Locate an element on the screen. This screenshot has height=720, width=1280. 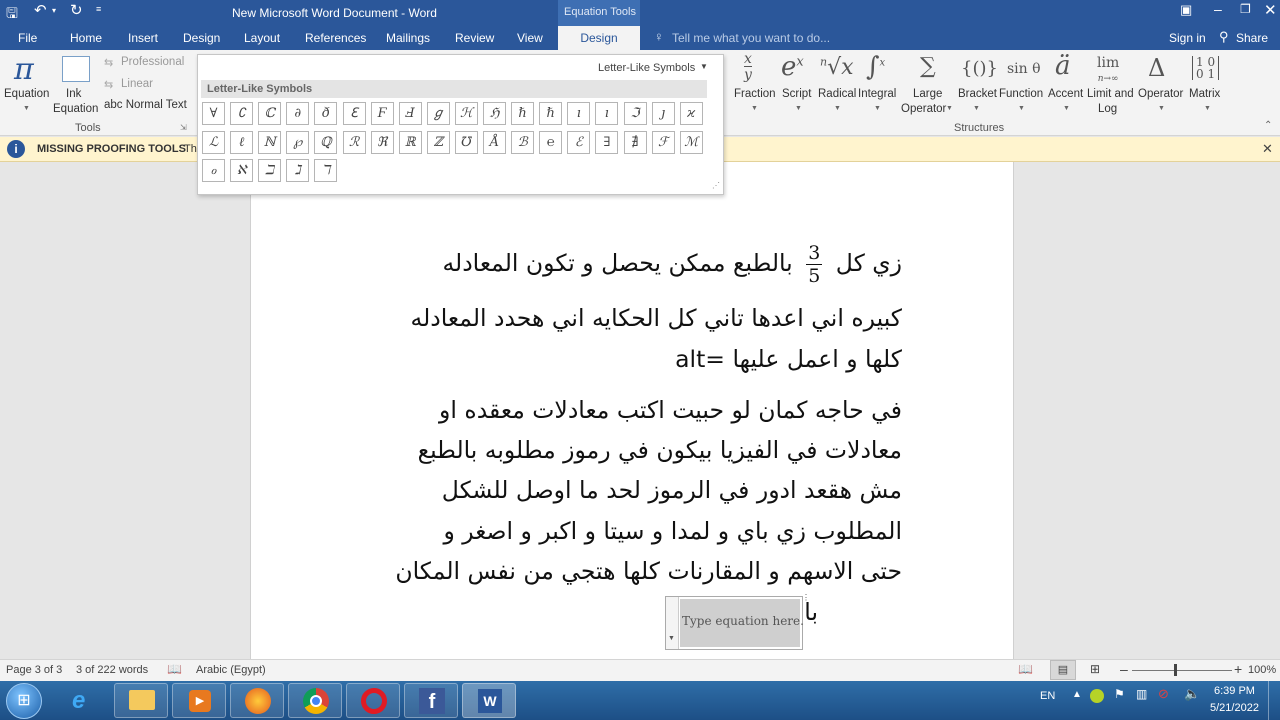
symbol-button: ℜ is located at coordinates (382, 142).